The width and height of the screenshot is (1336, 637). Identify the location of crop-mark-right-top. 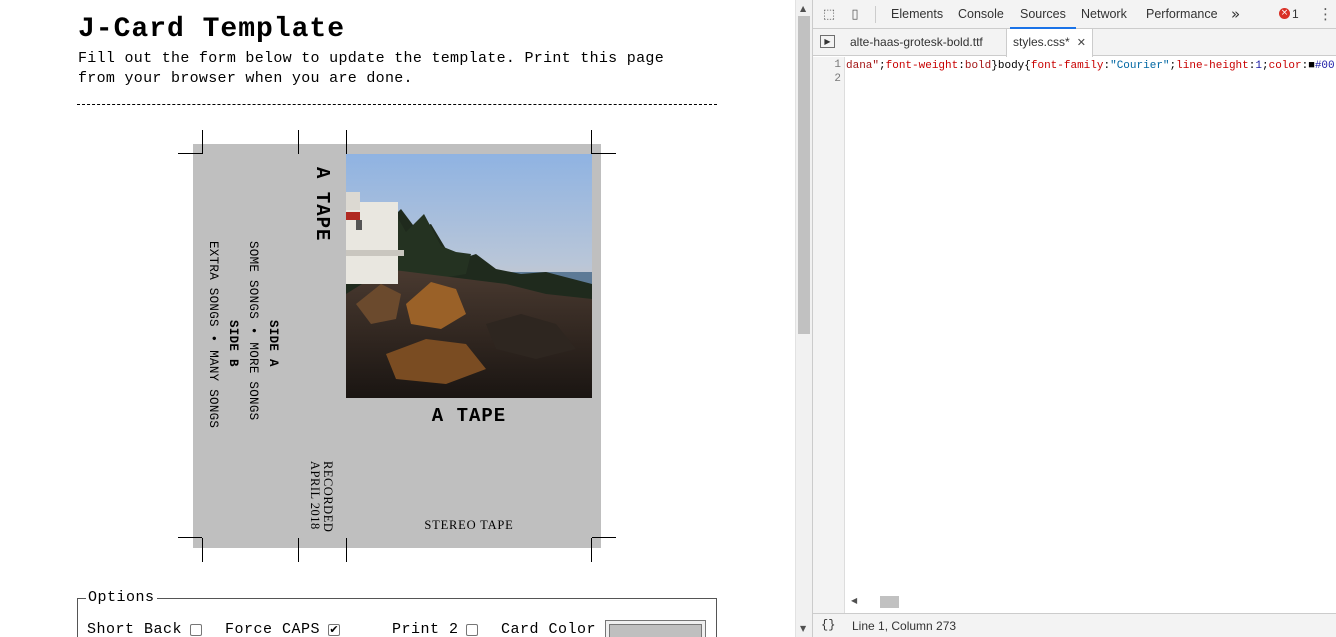
(604, 153).